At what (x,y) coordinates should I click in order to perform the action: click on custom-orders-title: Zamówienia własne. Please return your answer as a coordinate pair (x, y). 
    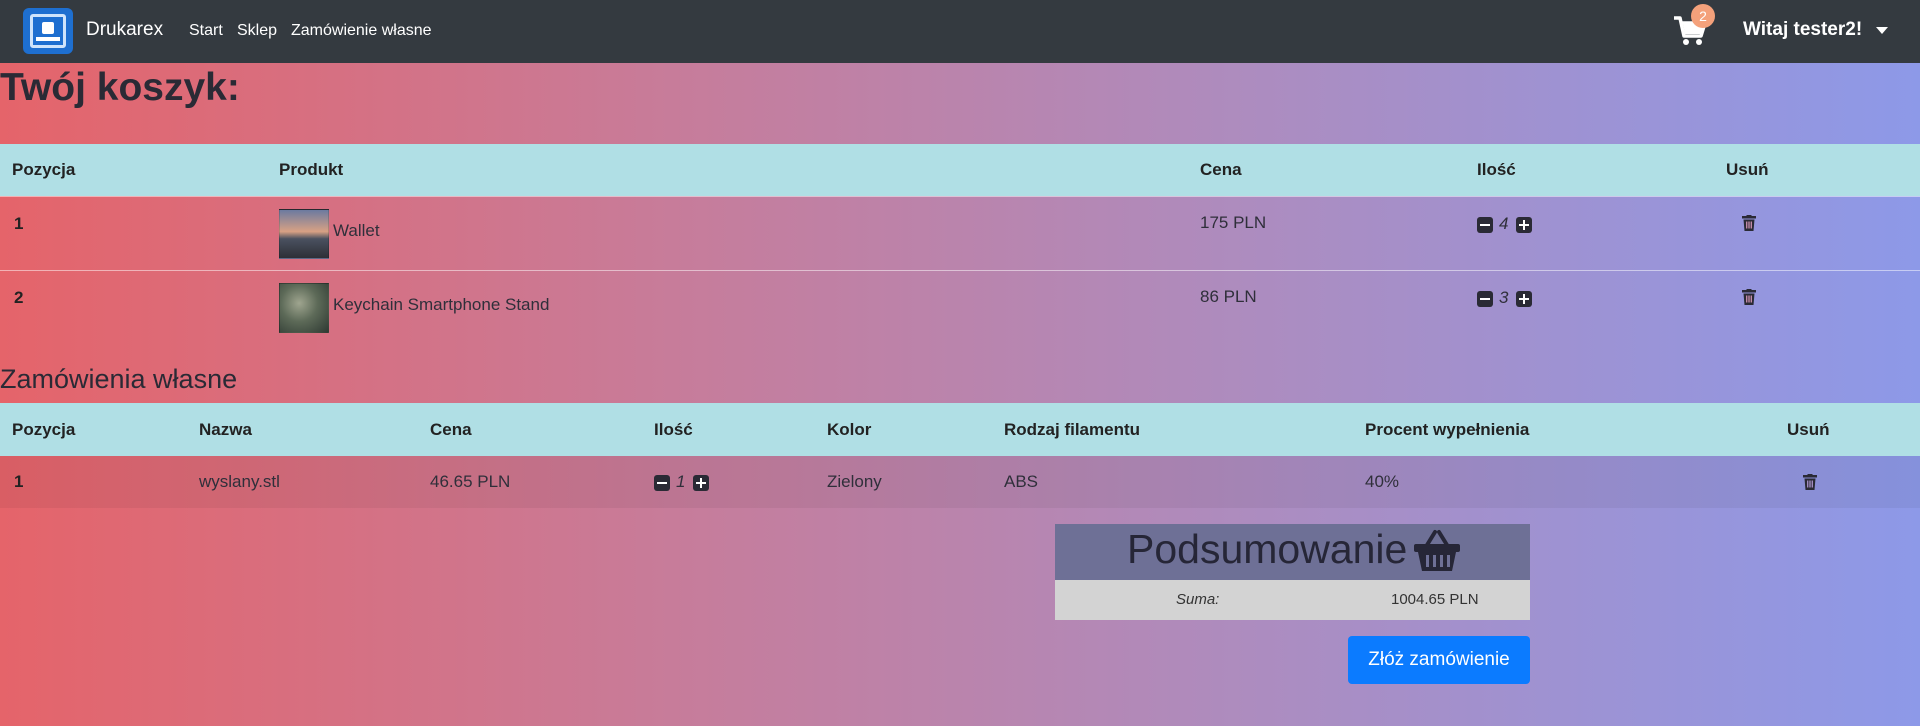
    Looking at the image, I should click on (119, 379).